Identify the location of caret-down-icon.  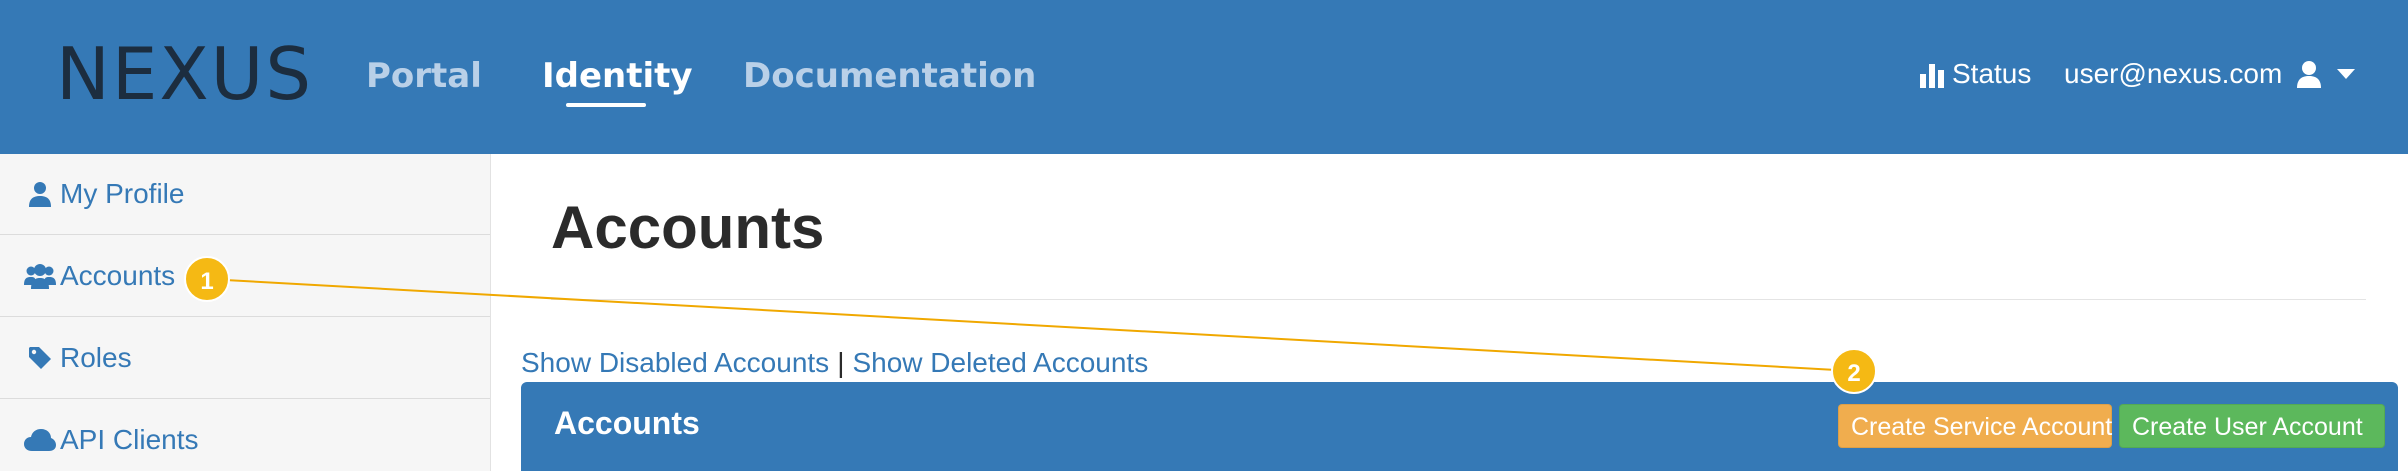
(2346, 74).